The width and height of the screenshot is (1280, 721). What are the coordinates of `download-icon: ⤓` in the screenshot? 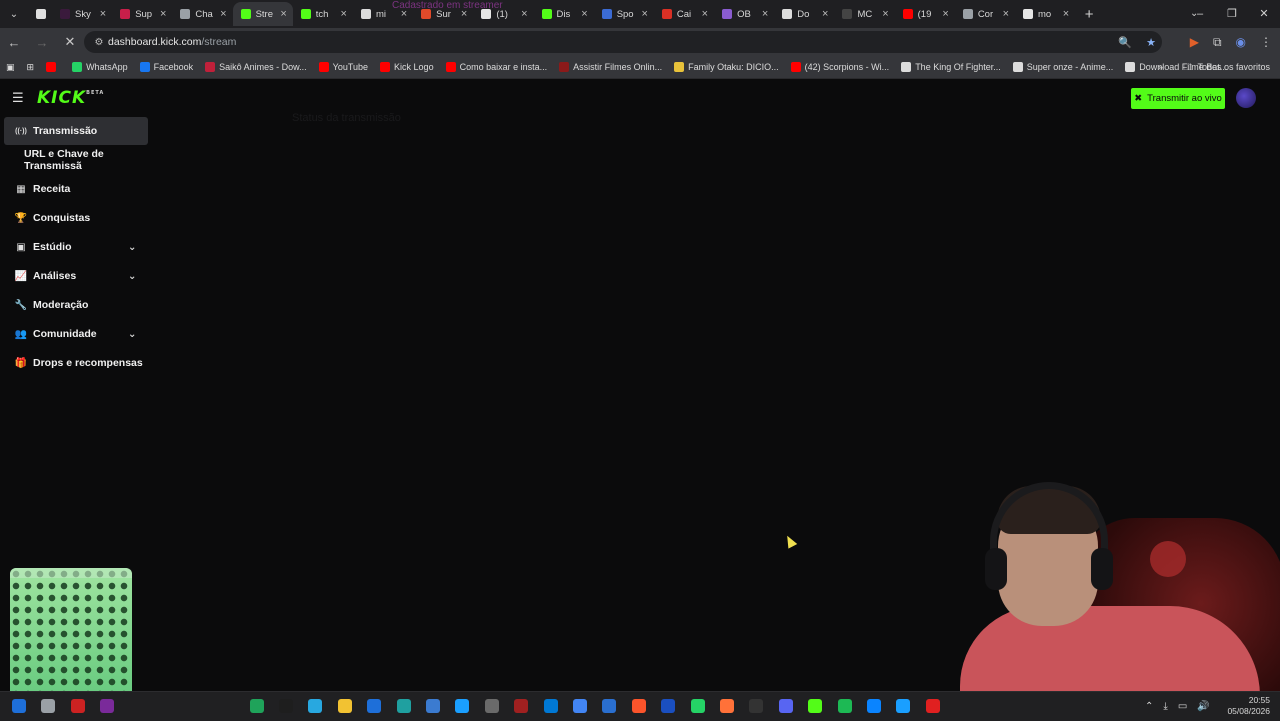 It's located at (1165, 706).